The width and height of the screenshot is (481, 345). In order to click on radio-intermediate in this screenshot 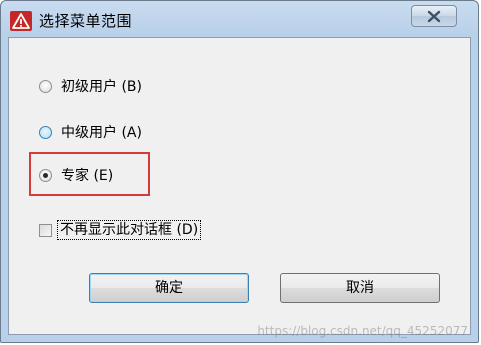, I will do `click(45, 132)`.